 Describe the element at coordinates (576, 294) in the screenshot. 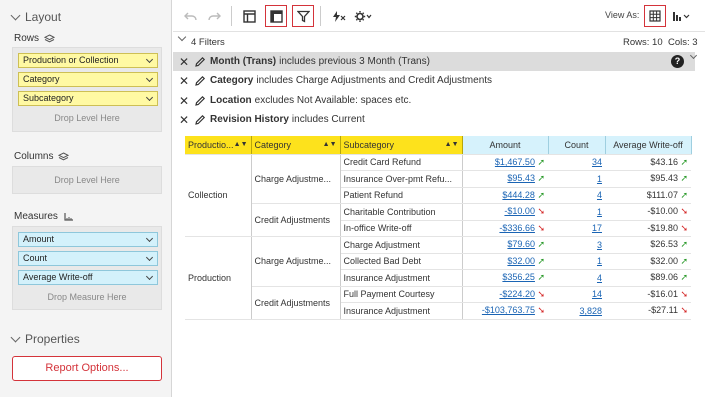

I see `count-cell: 14` at that location.